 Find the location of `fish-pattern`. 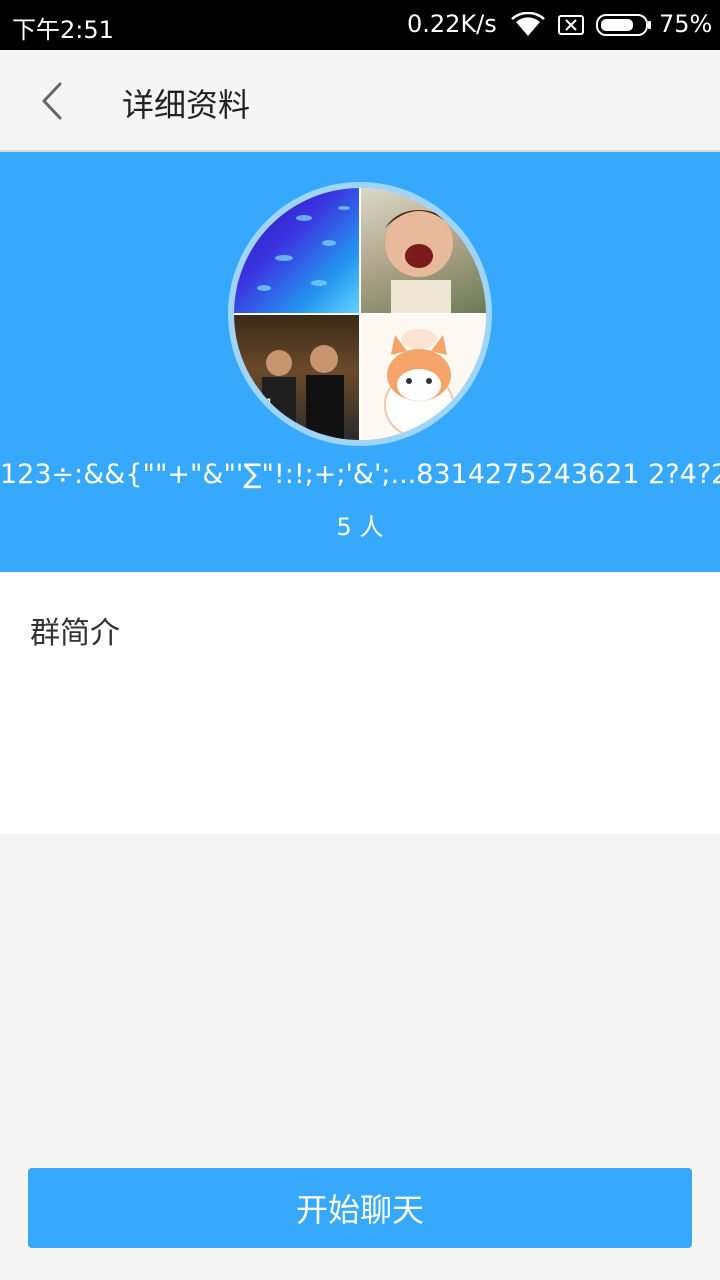

fish-pattern is located at coordinates (303, 248).